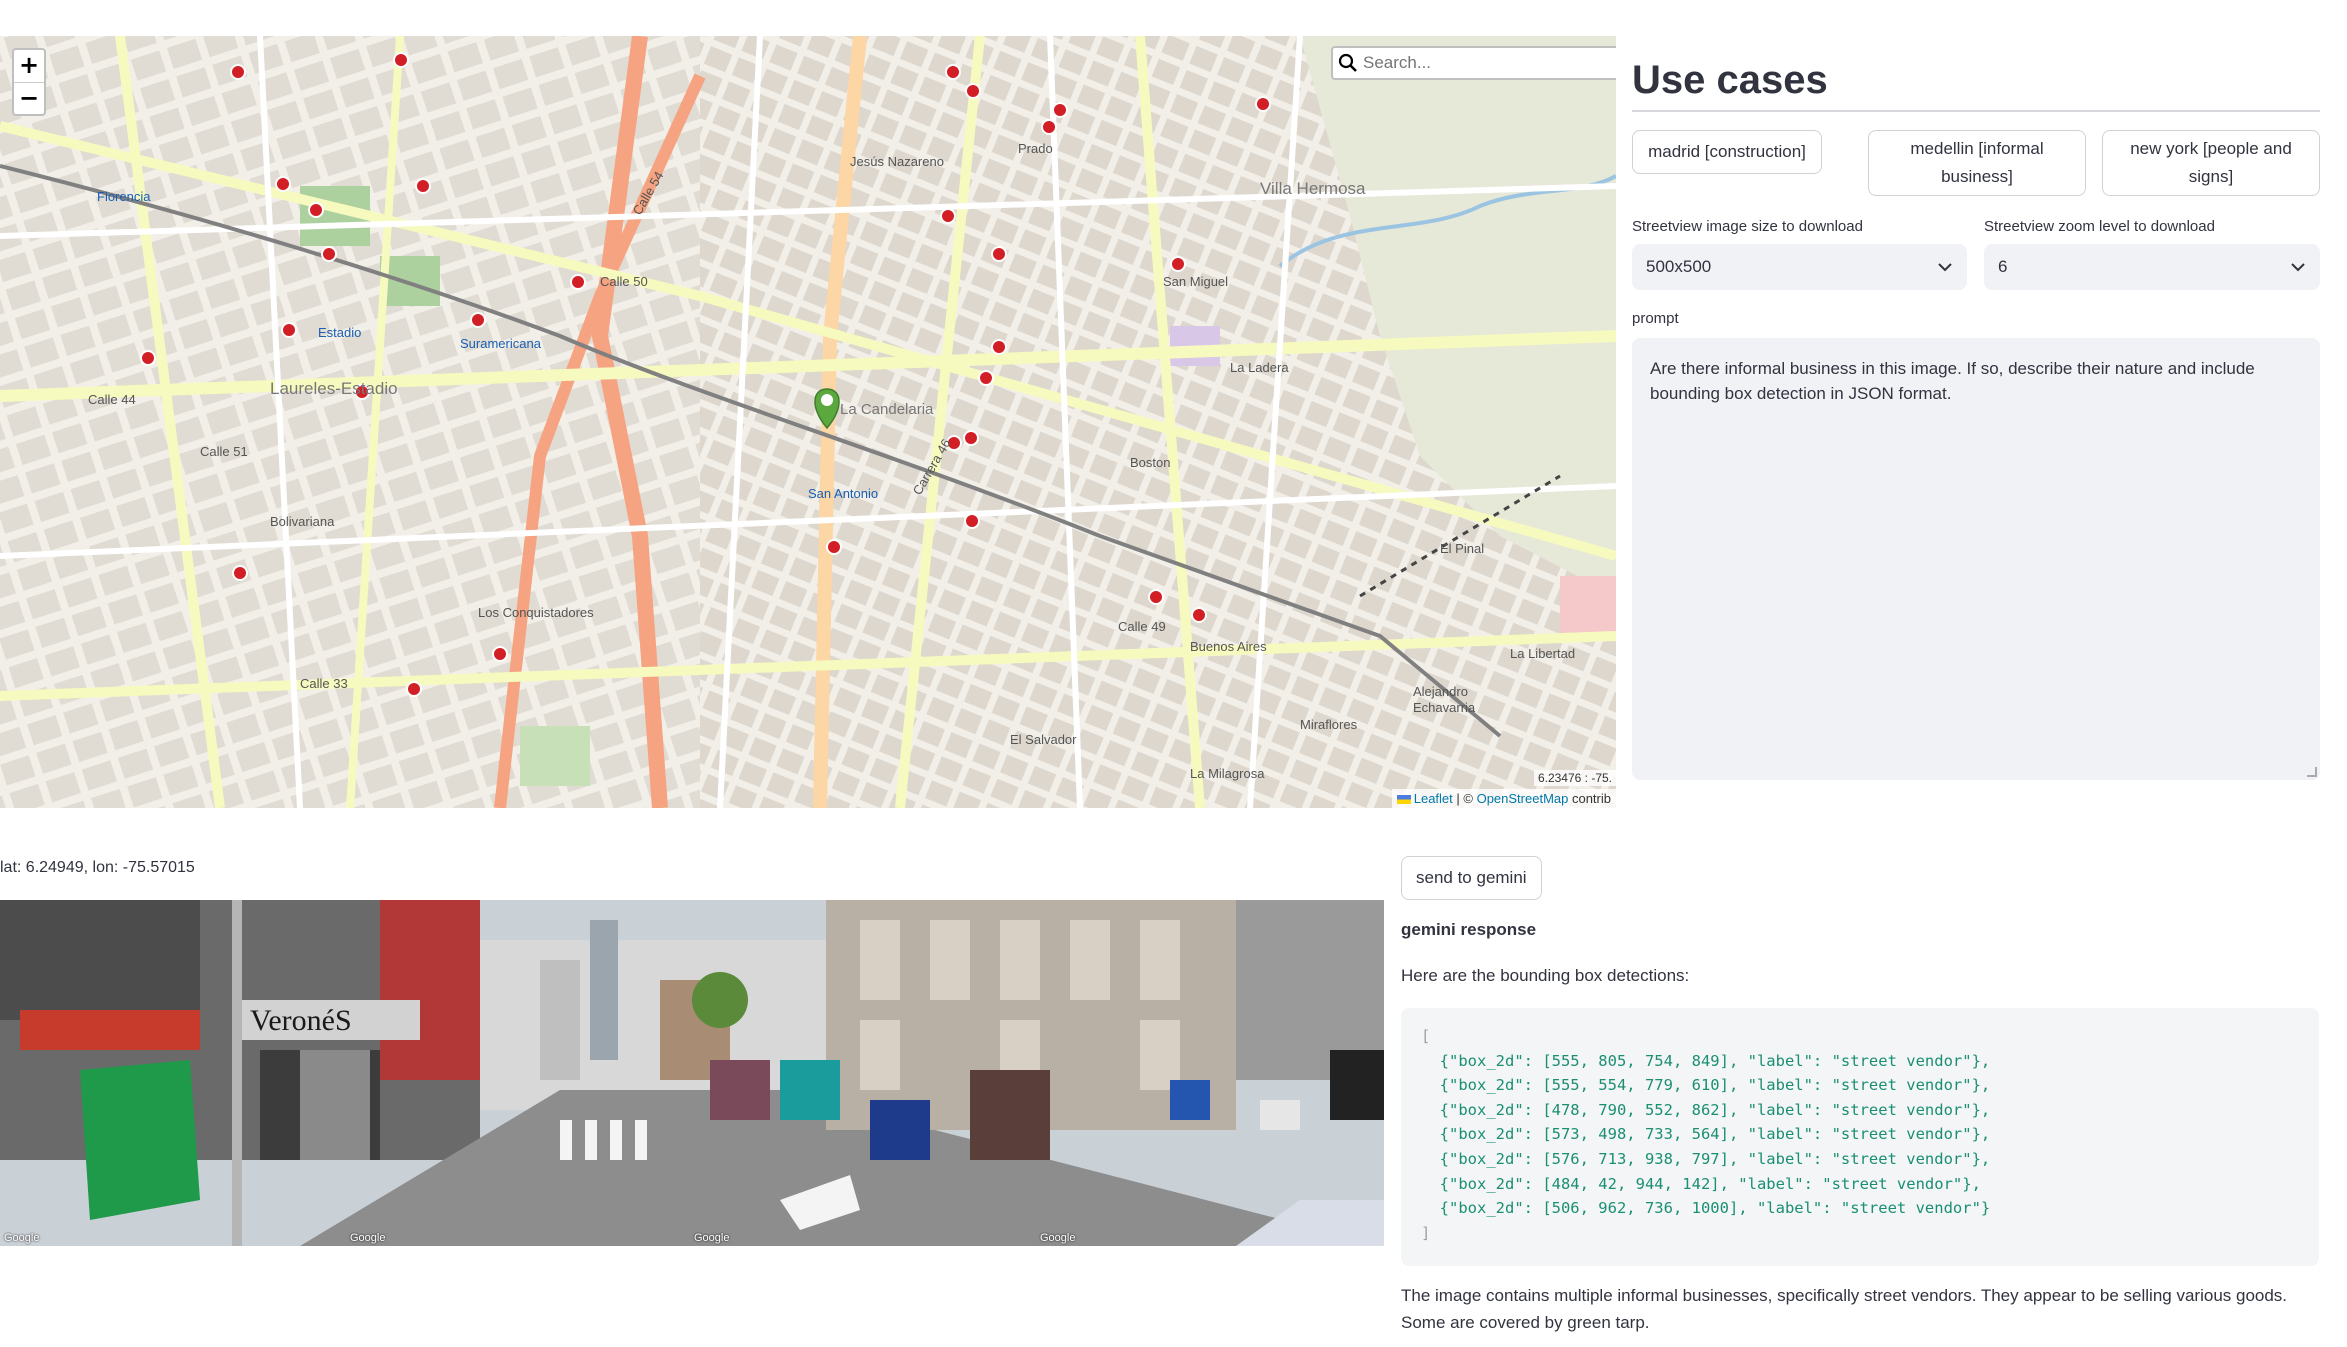 This screenshot has width=2347, height=1347. Describe the element at coordinates (29, 98) in the screenshot. I see `zoom-out-button: −` at that location.